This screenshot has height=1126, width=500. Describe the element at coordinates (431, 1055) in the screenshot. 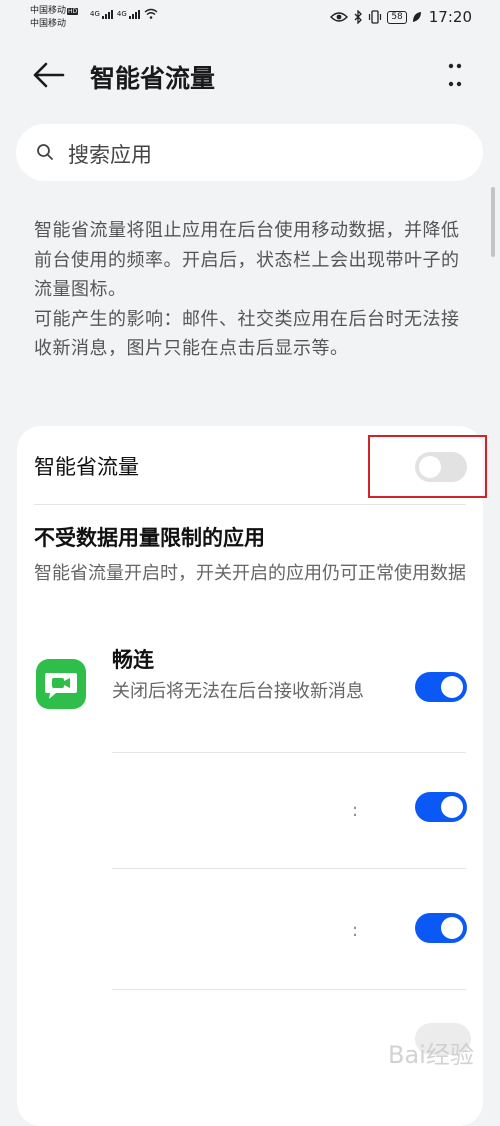

I see `watermark: Bai经验` at that location.